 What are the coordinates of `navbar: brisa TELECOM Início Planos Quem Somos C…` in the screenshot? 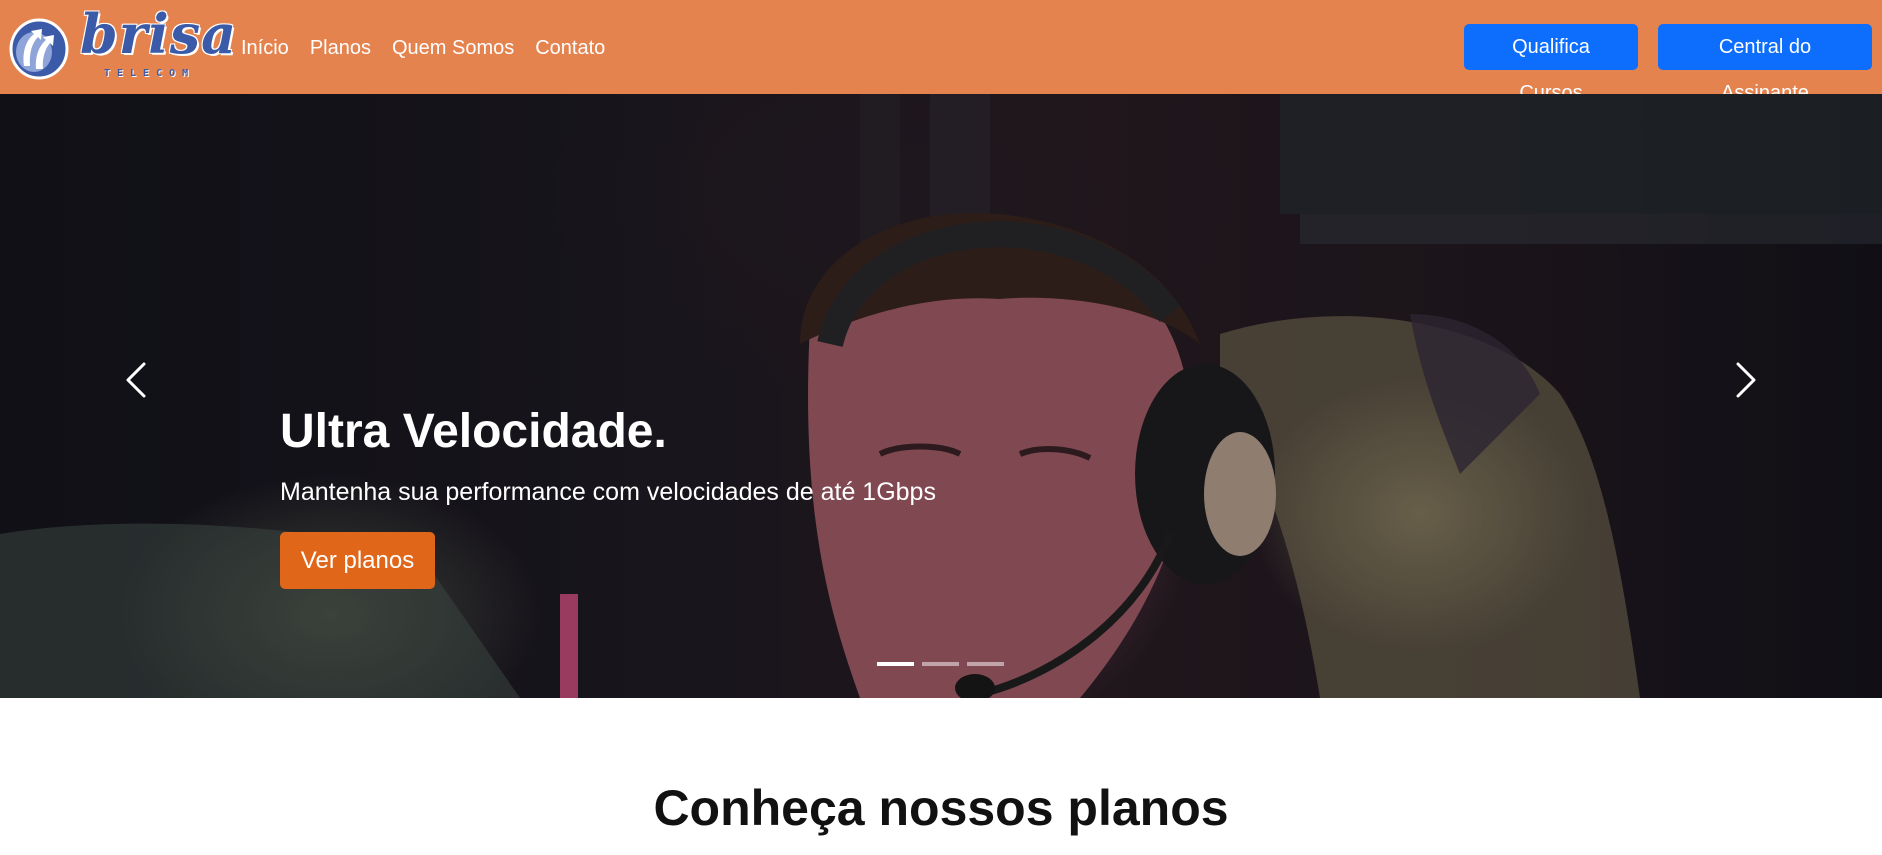 It's located at (941, 52).